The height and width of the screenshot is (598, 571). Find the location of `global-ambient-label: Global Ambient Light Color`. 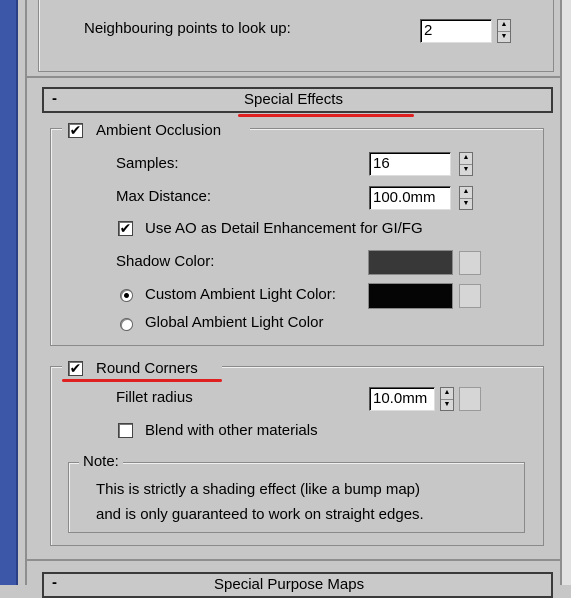

global-ambient-label: Global Ambient Light Color is located at coordinates (234, 322).